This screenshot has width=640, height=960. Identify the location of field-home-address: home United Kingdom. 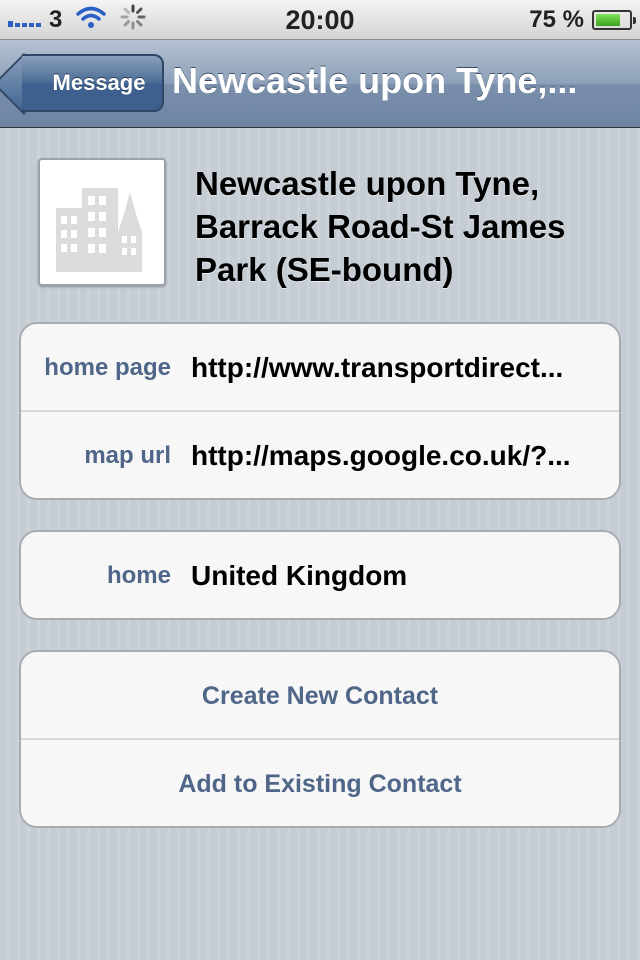
(320, 575).